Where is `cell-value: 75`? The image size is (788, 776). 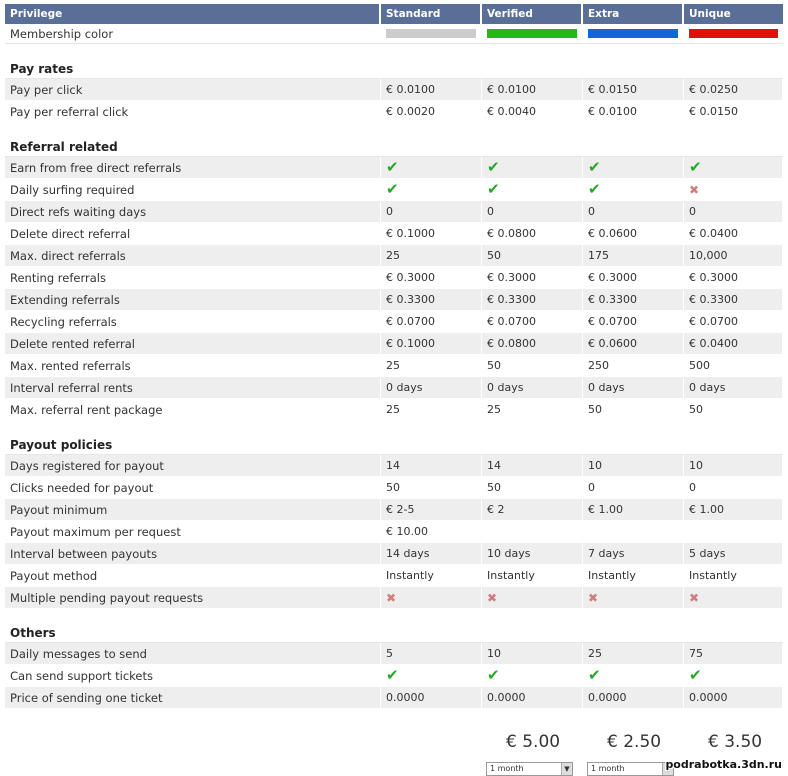
cell-value: 75 is located at coordinates (696, 653).